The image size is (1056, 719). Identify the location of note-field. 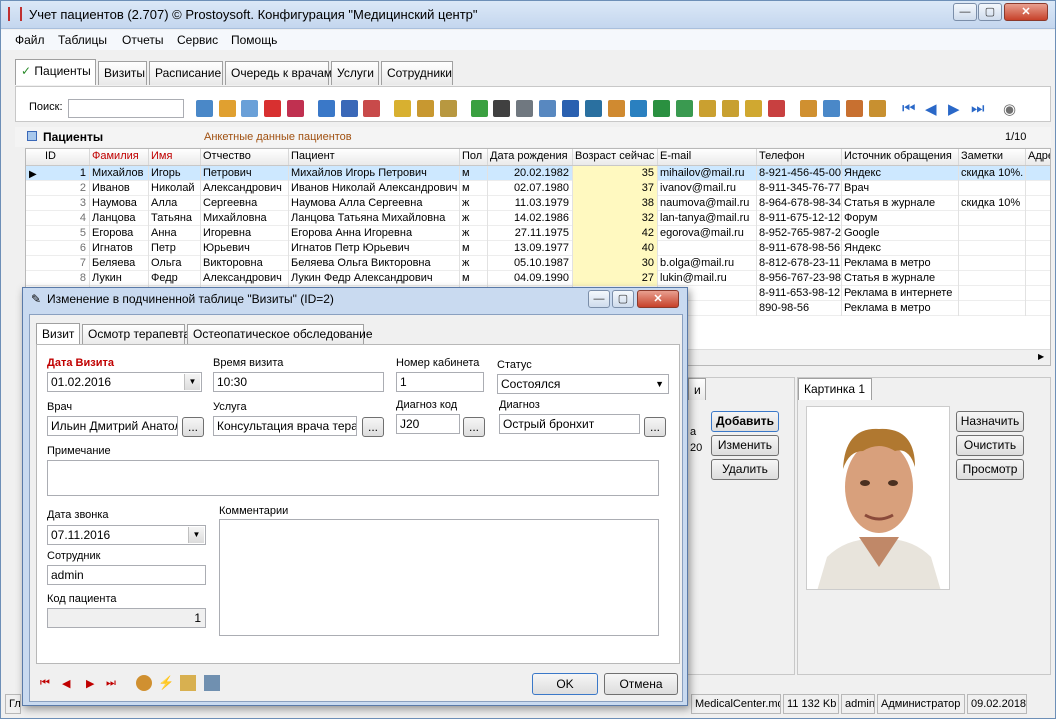
(353, 478).